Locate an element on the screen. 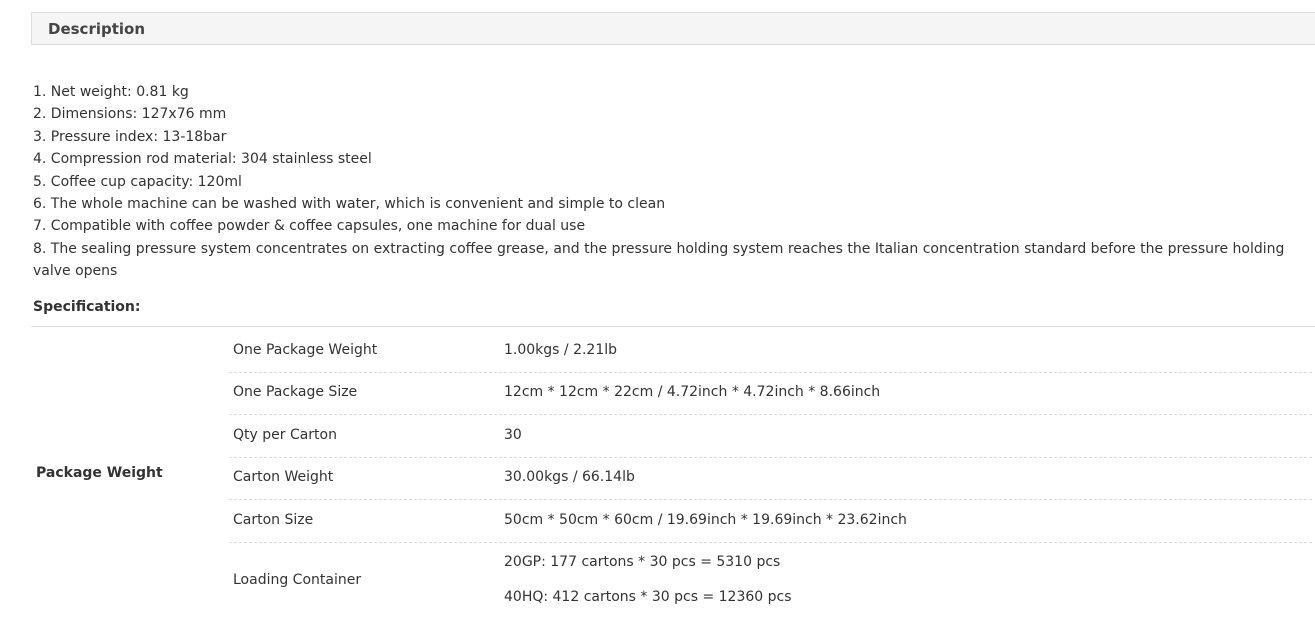 The width and height of the screenshot is (1315, 619). description-heading: Description is located at coordinates (97, 29).